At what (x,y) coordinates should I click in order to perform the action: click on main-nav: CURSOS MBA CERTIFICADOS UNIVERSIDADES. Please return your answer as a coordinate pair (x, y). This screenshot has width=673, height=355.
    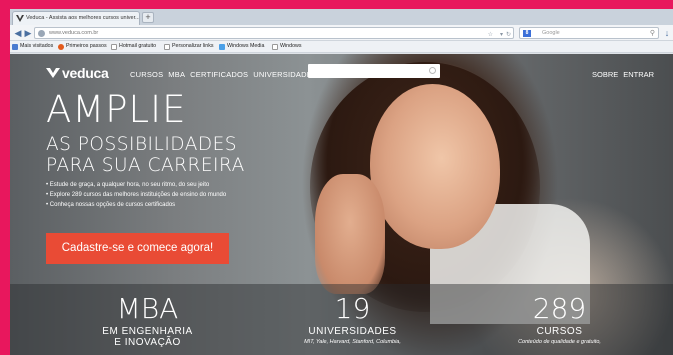
    Looking at the image, I should click on (226, 74).